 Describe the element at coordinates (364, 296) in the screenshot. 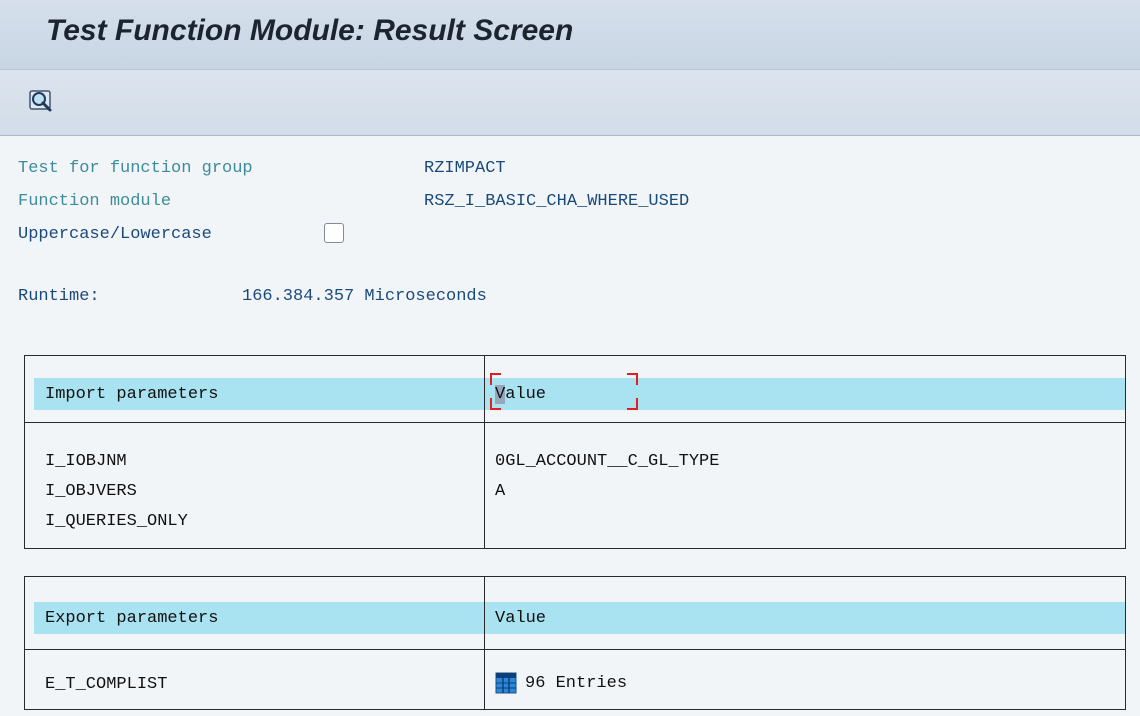

I see `runtime-value: 166.384.357 Microseconds` at that location.